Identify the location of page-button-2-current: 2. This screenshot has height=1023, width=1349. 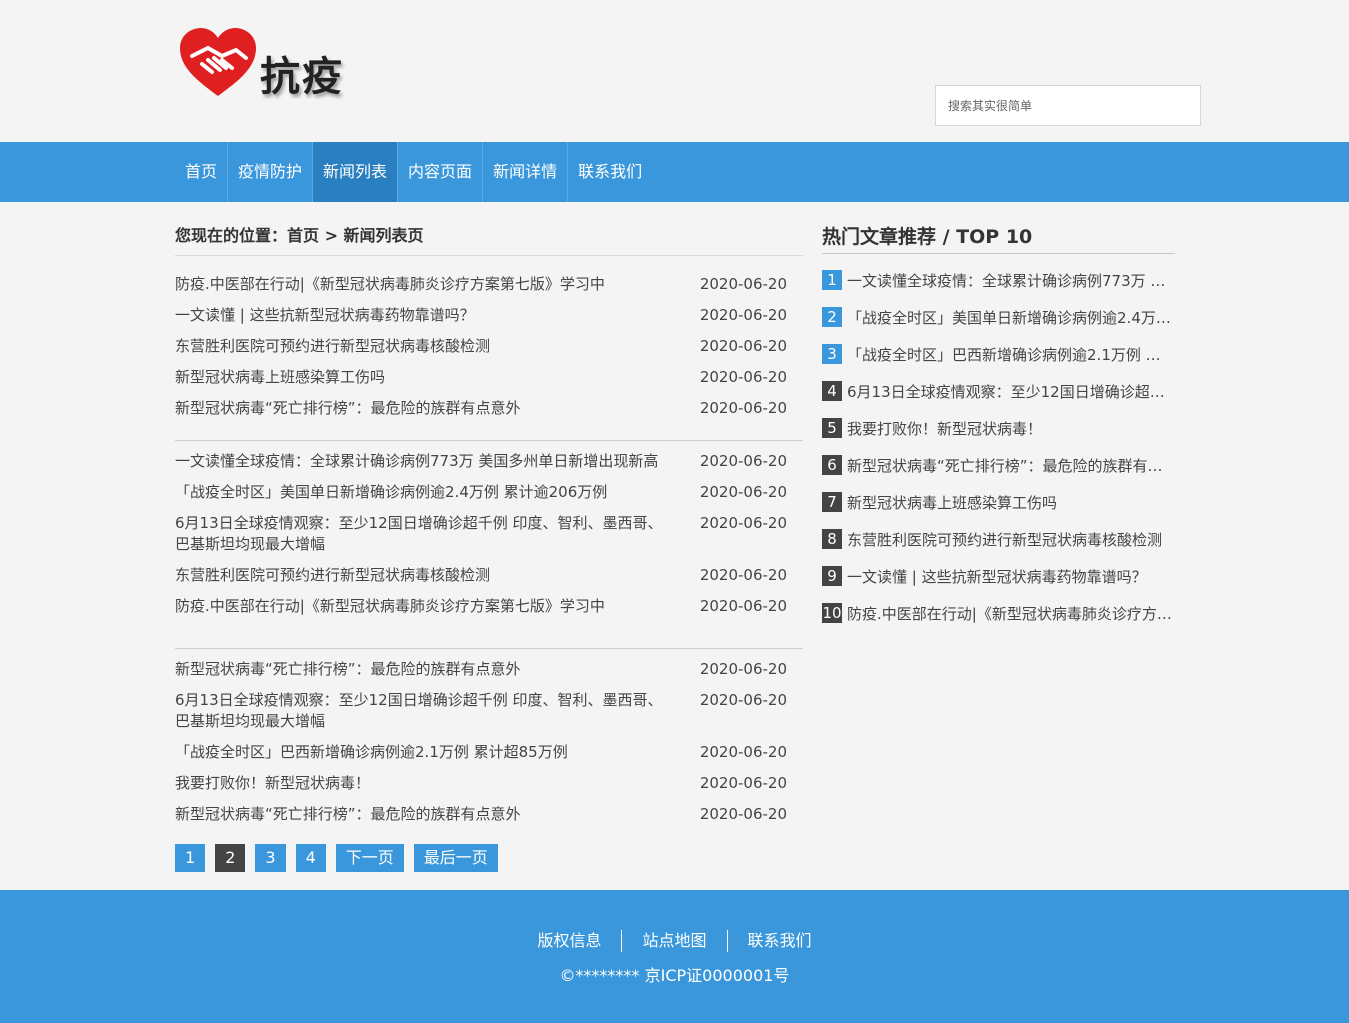
(230, 858).